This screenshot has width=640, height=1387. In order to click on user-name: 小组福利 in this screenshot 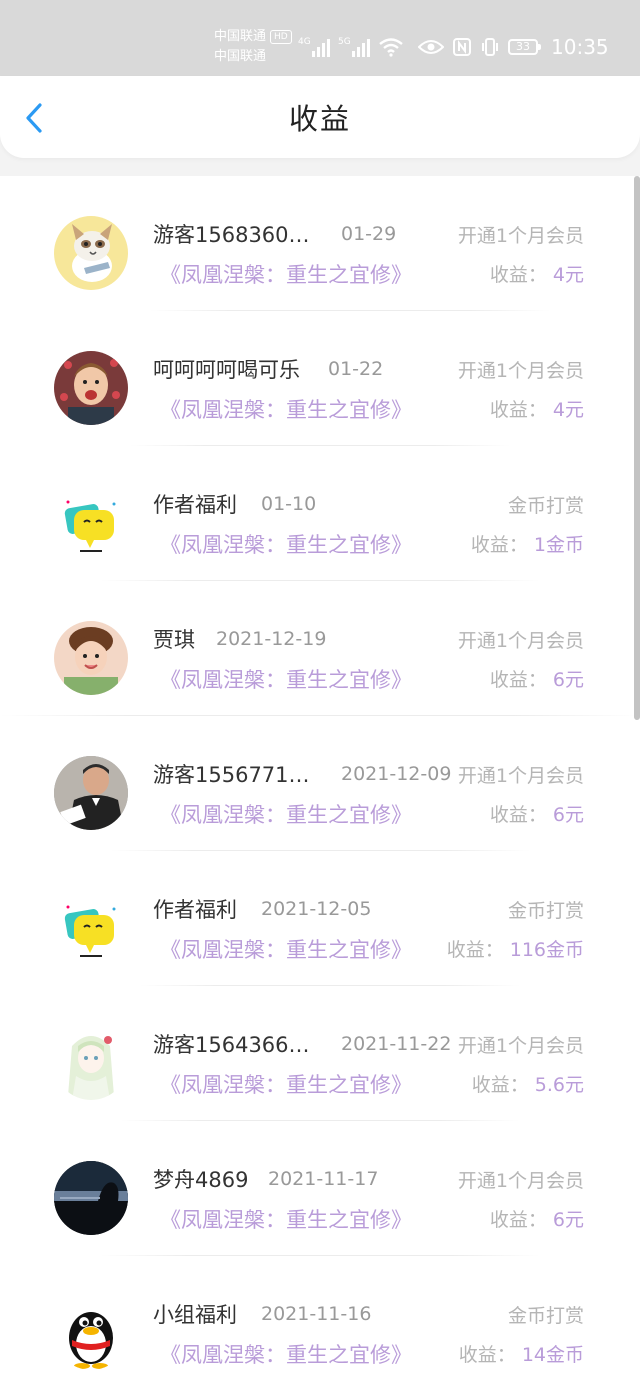, I will do `click(195, 1315)`.